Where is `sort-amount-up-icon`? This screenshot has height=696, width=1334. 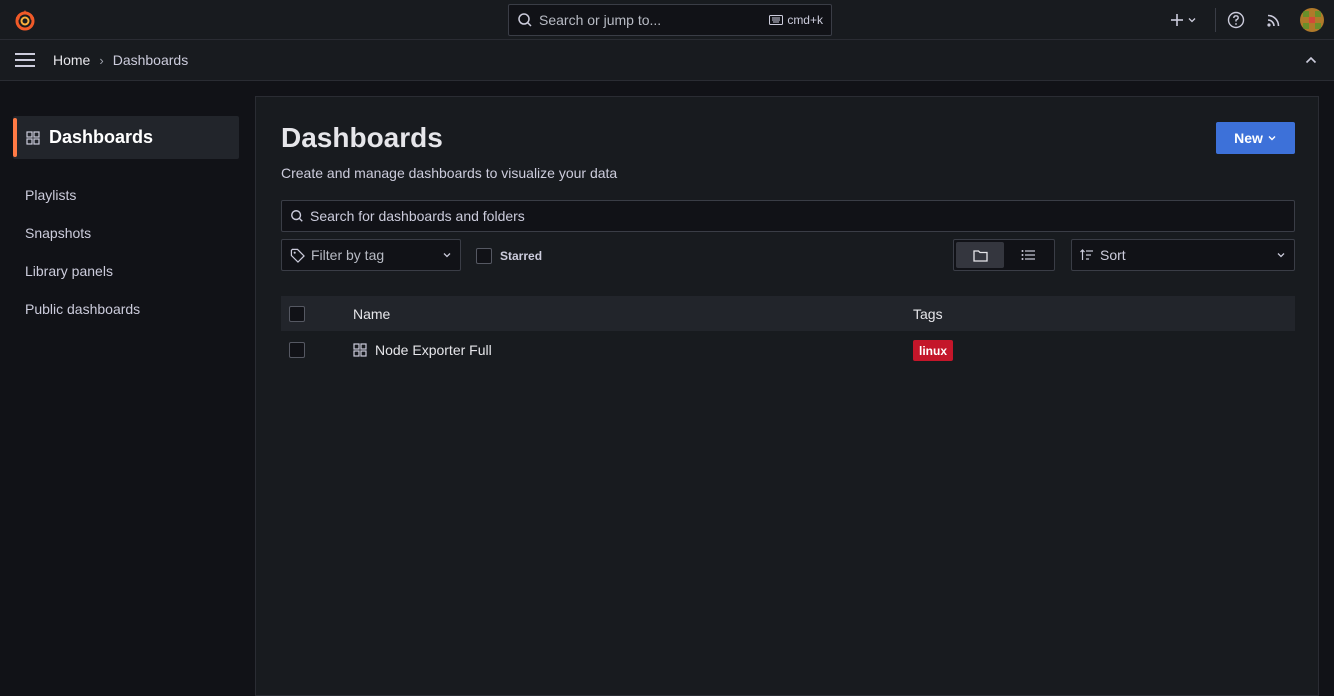
sort-amount-up-icon is located at coordinates (1086, 254).